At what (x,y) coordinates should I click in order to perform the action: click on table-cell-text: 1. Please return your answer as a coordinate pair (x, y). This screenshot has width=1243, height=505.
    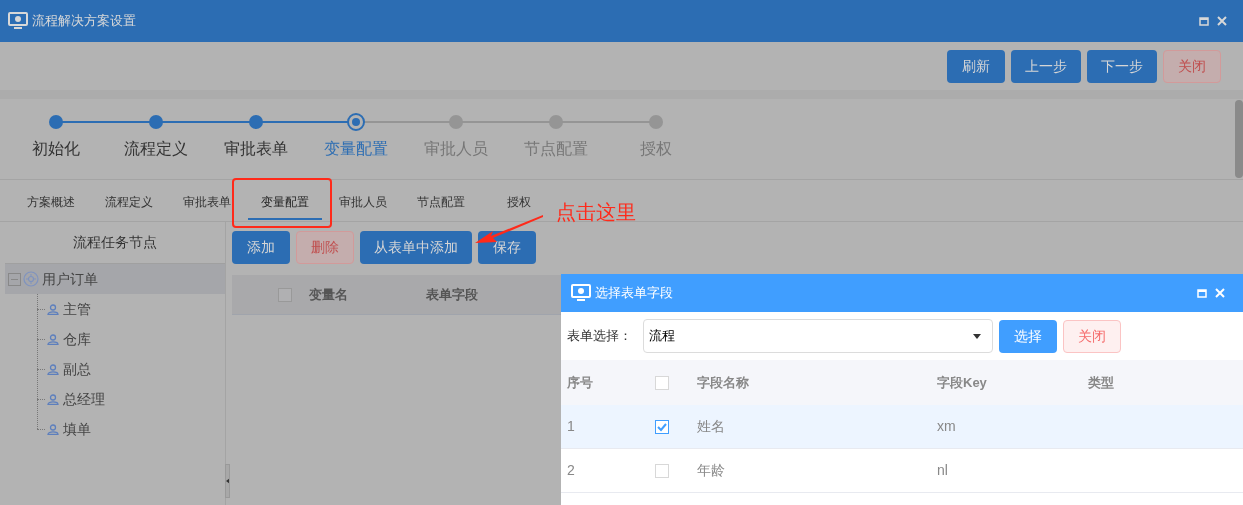
    Looking at the image, I should click on (571, 426).